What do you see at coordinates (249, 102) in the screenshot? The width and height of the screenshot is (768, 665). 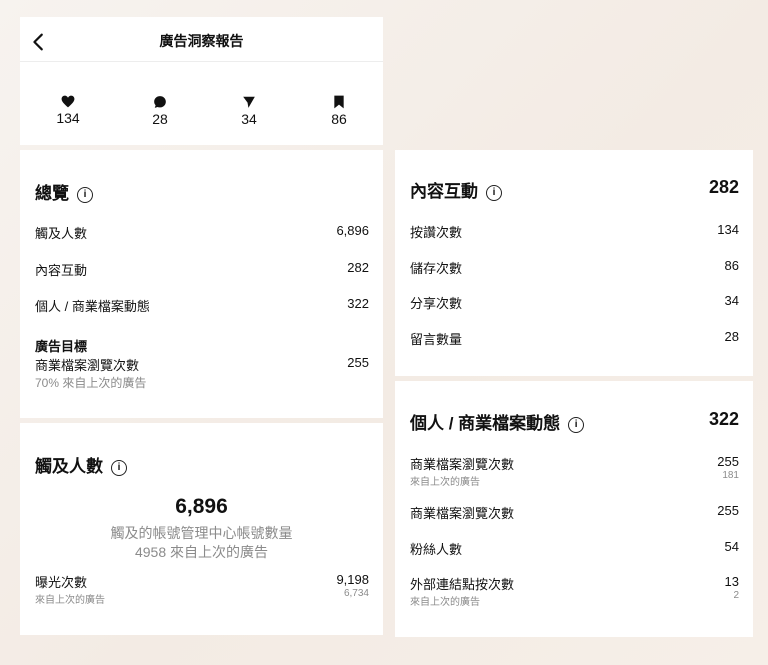 I see `share-icon` at bounding box center [249, 102].